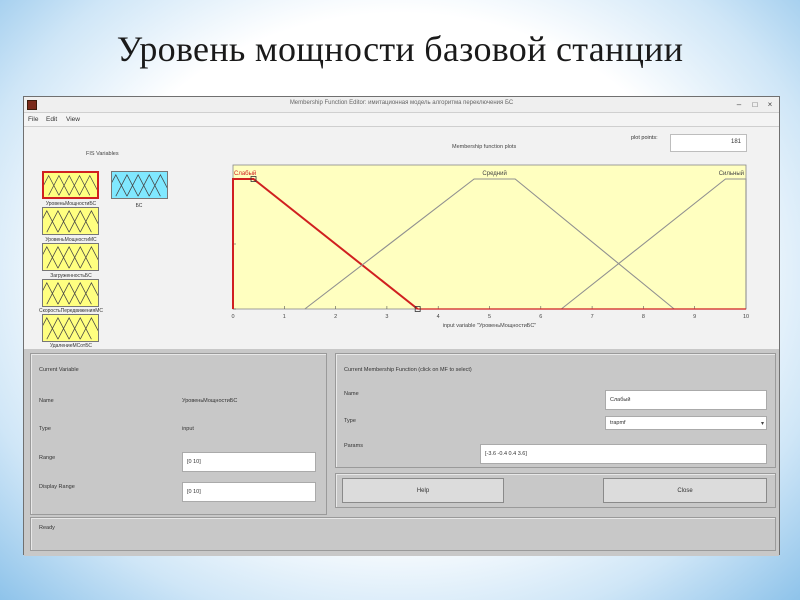  What do you see at coordinates (102, 154) in the screenshot?
I see `fis-variables-label: FIS Variables` at bounding box center [102, 154].